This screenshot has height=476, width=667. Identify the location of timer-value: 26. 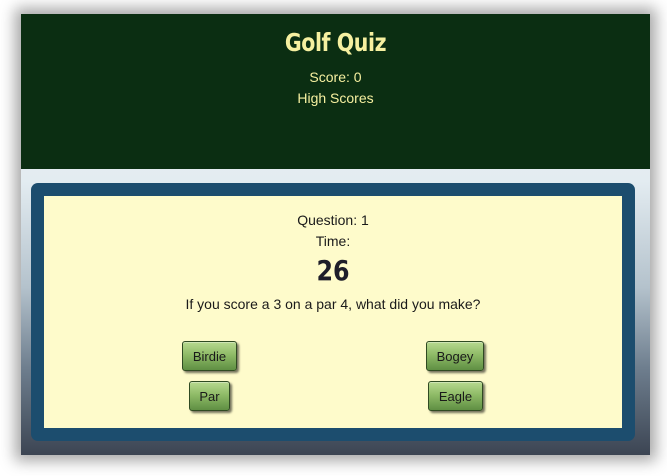
(333, 270).